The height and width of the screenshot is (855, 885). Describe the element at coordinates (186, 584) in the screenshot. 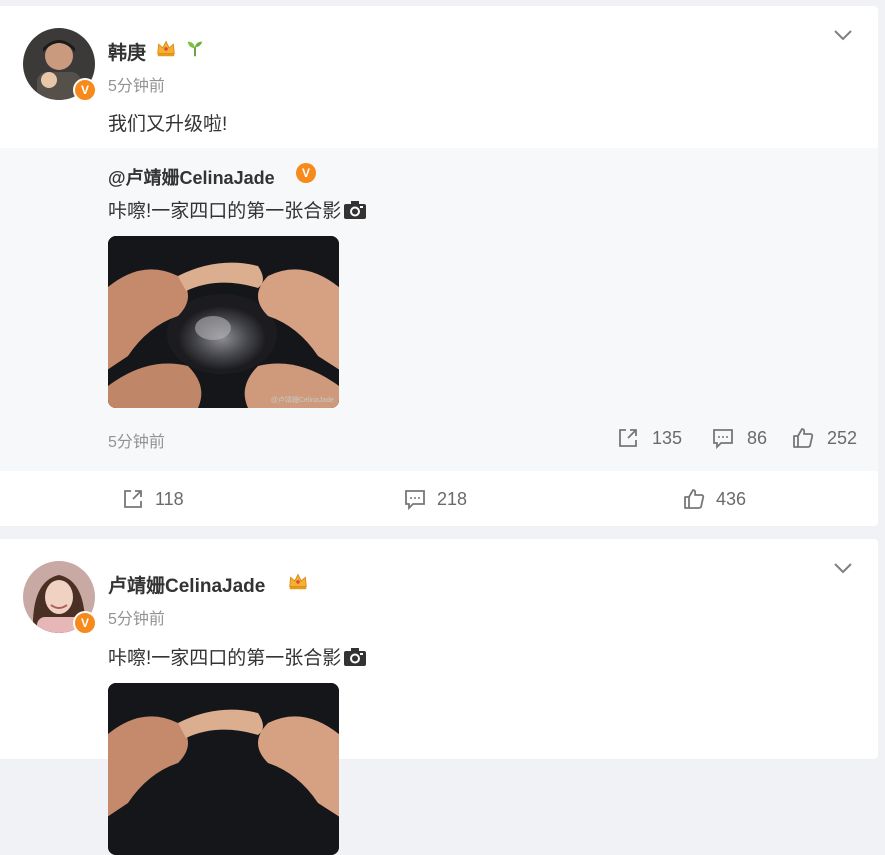

I see `username: 卢靖姗CelinaJade` at that location.